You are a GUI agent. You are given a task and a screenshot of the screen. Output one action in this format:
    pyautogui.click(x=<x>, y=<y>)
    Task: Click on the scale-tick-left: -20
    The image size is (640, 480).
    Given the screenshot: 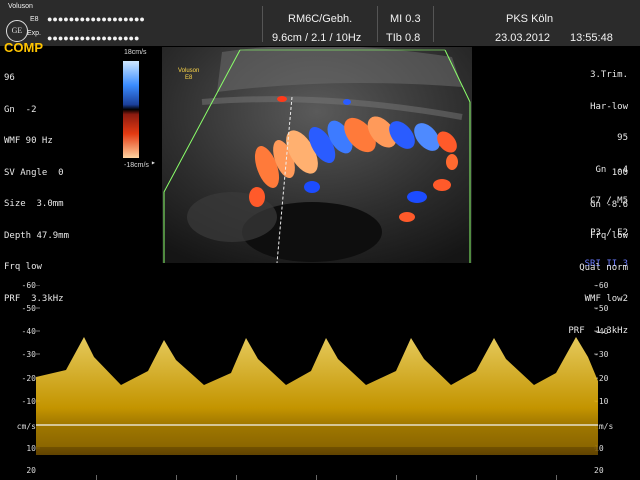 What is the action you would take?
    pyautogui.click(x=28, y=378)
    